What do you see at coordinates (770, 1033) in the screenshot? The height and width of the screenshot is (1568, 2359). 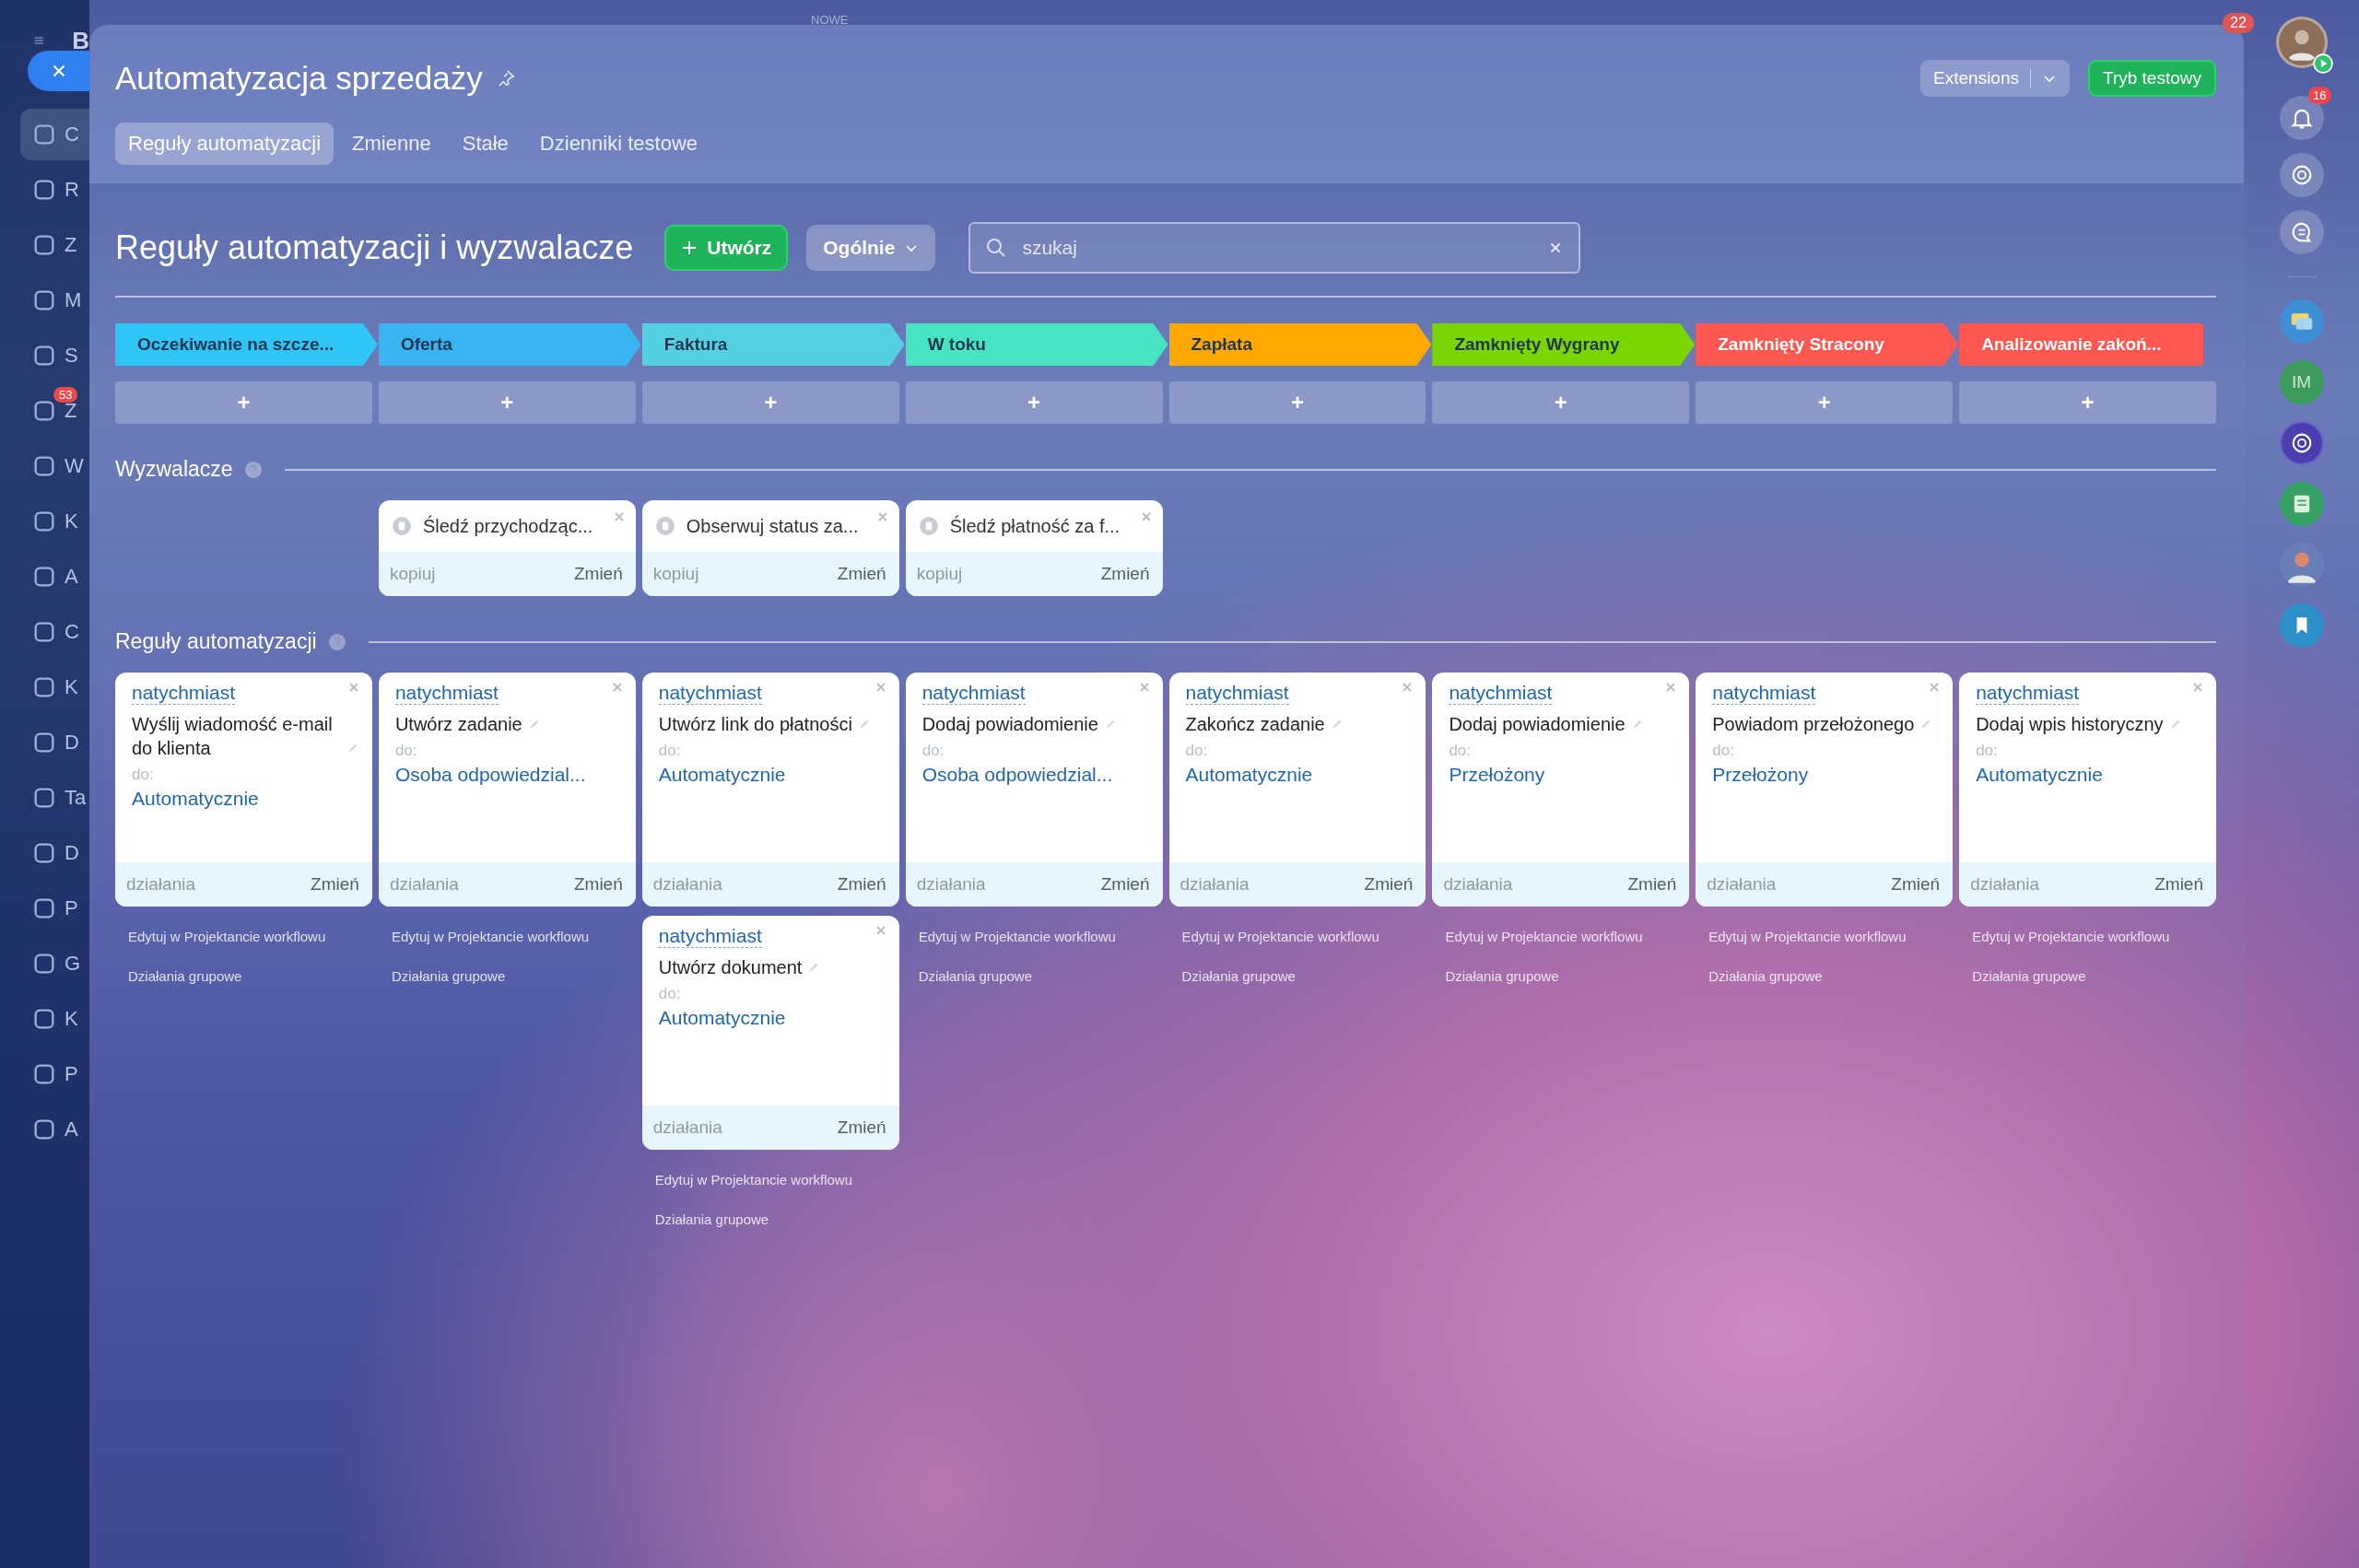 I see `rule-card: natychmiast Utwórz dokument do: Automatycznie działania Zmień` at bounding box center [770, 1033].